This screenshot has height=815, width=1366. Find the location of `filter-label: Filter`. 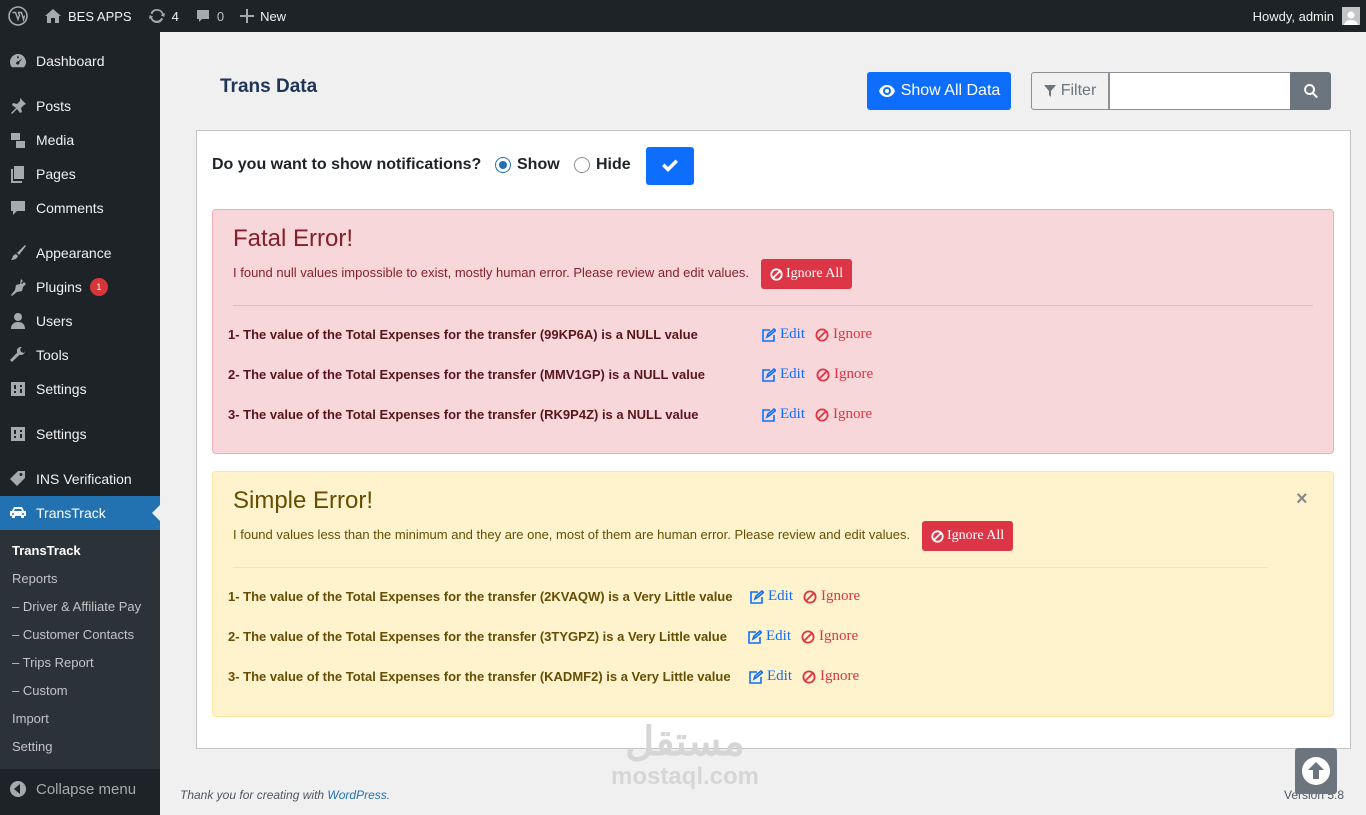

filter-label: Filter is located at coordinates (1078, 90).